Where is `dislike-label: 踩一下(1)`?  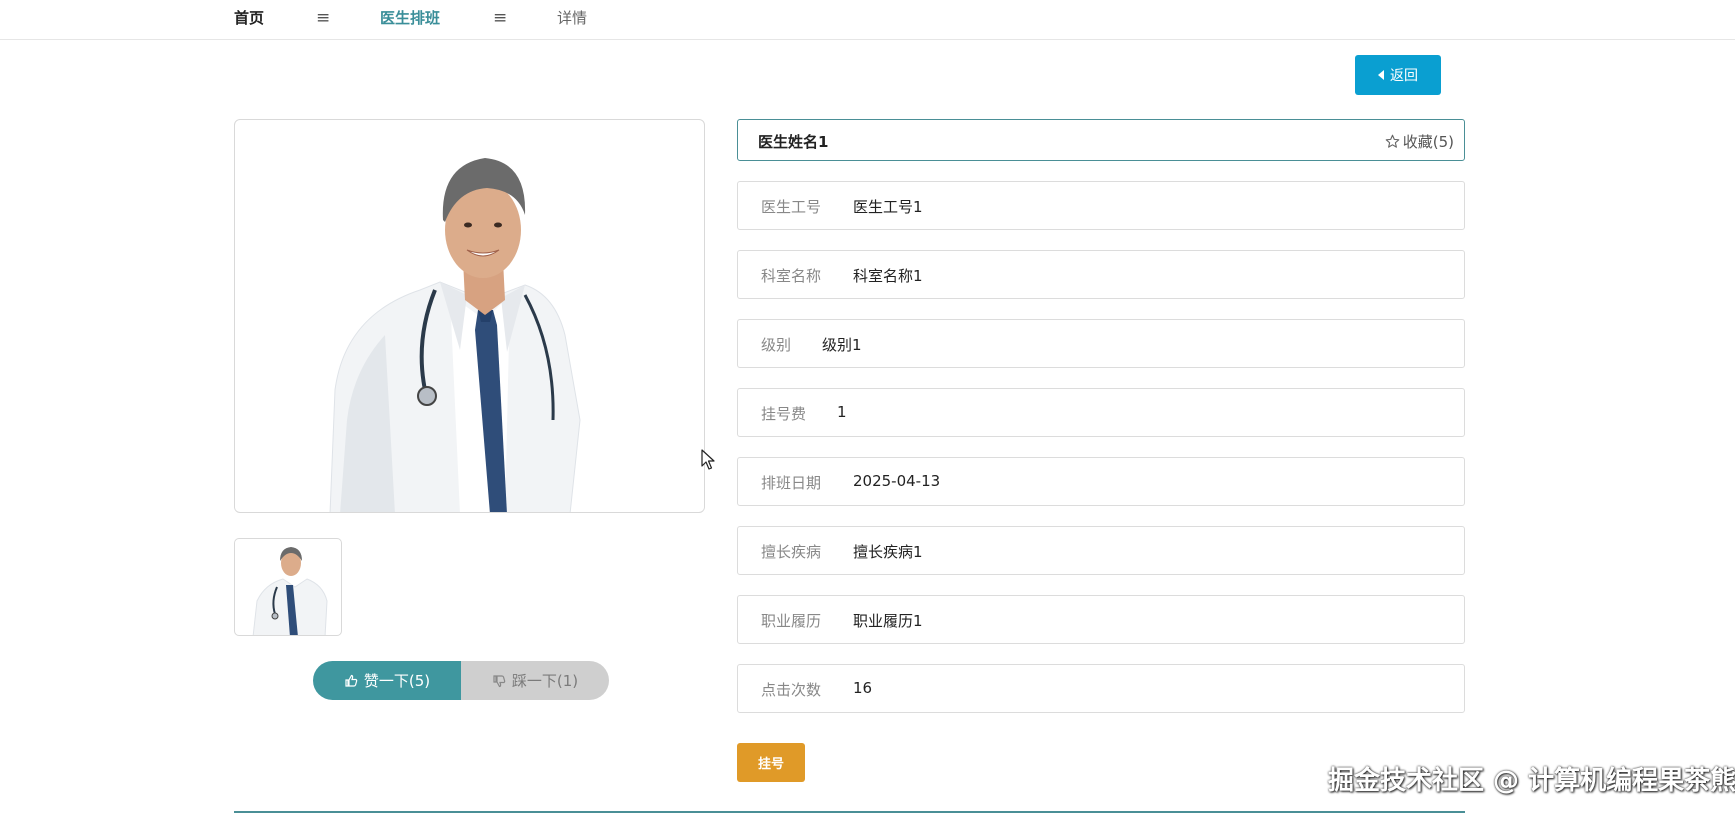
dislike-label: 踩一下(1) is located at coordinates (545, 681).